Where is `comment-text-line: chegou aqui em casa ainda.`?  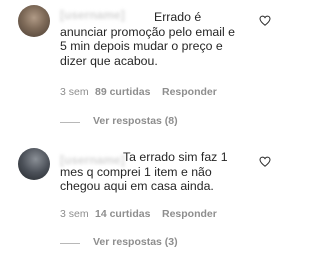 comment-text-line: chegou aqui em casa ainda. is located at coordinates (137, 186).